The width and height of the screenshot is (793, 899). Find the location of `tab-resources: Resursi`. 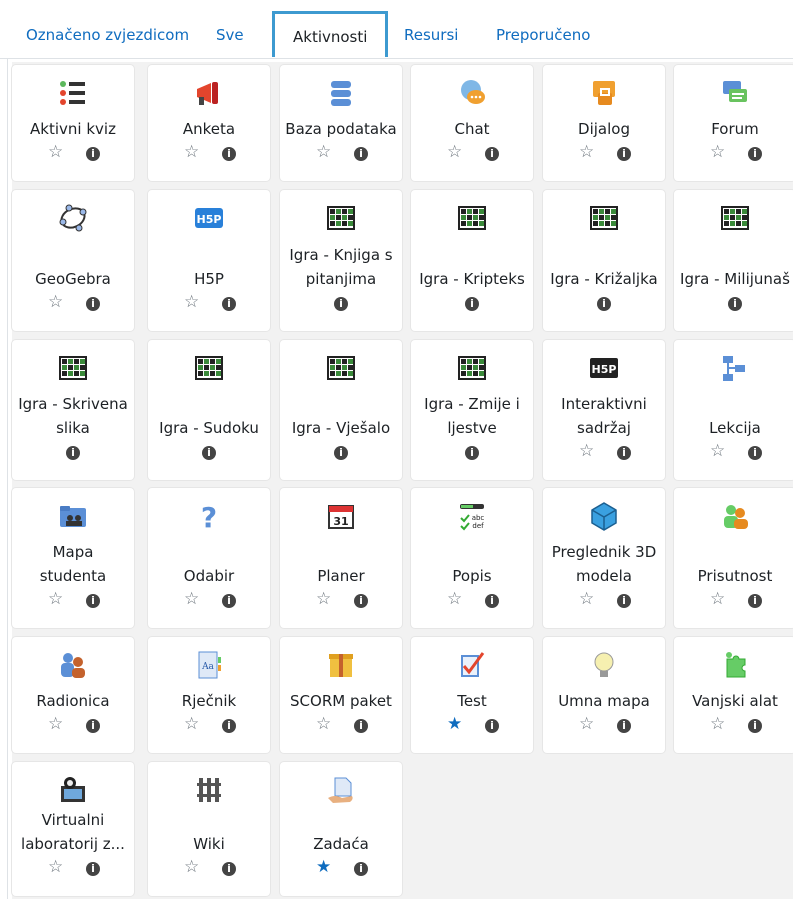

tab-resources: Resursi is located at coordinates (431, 35).